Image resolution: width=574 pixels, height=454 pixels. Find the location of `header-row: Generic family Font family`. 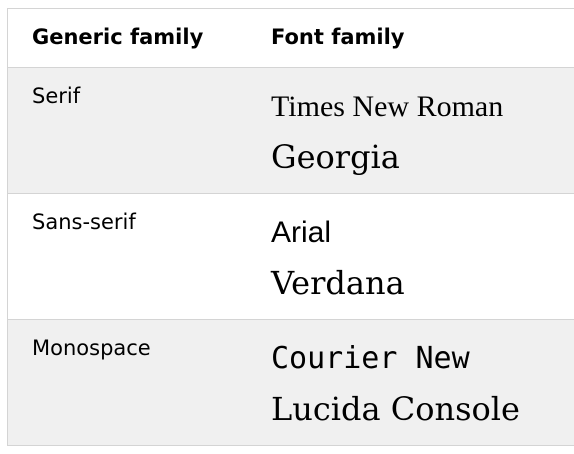

header-row: Generic family Font family is located at coordinates (291, 38).